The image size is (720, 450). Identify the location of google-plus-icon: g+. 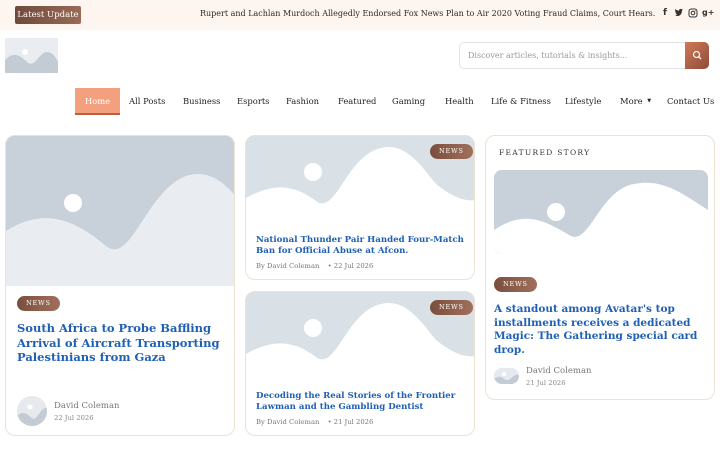
(708, 14).